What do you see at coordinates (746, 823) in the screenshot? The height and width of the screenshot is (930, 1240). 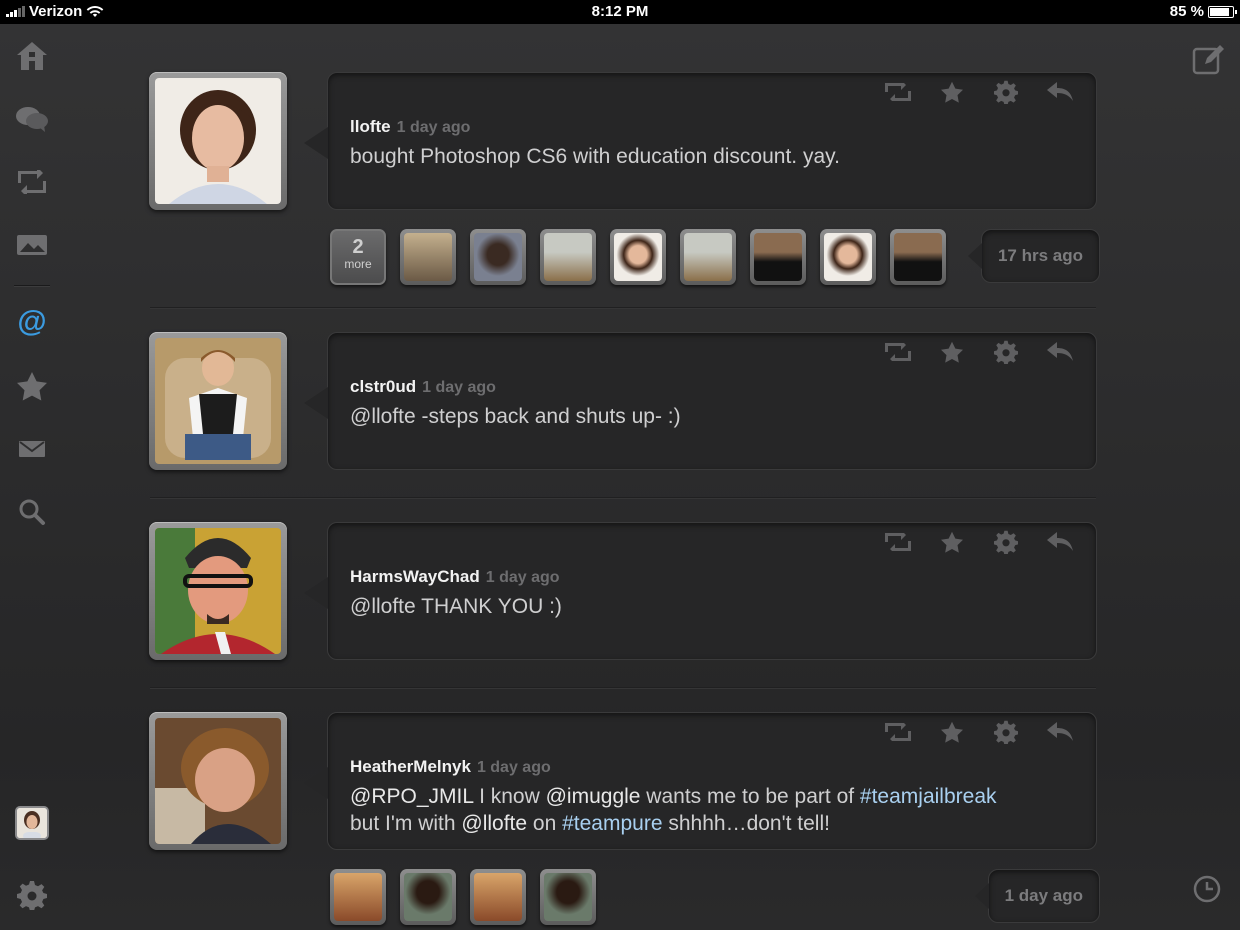 I see `tweet-text-segment: shhhh…don't tell!` at bounding box center [746, 823].